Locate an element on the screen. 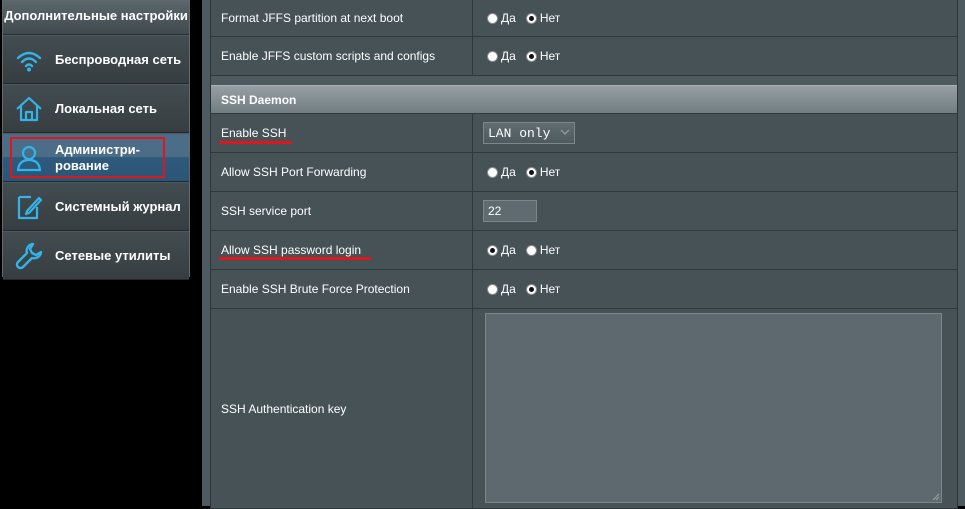 Image resolution: width=965 pixels, height=509 pixels. brute-force-yes-radio: Да is located at coordinates (501, 289).